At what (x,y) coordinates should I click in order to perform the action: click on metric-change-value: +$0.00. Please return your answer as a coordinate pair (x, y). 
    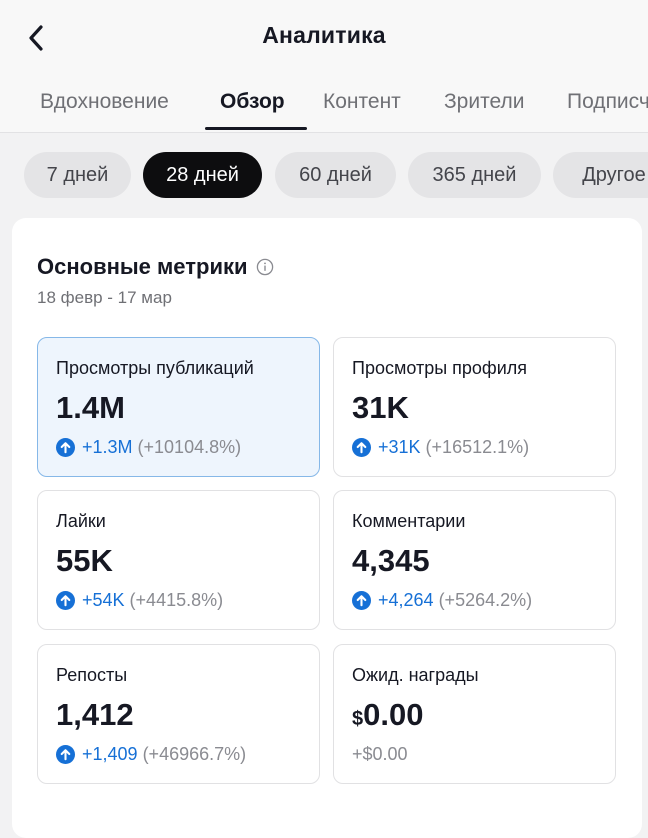
    Looking at the image, I should click on (380, 754).